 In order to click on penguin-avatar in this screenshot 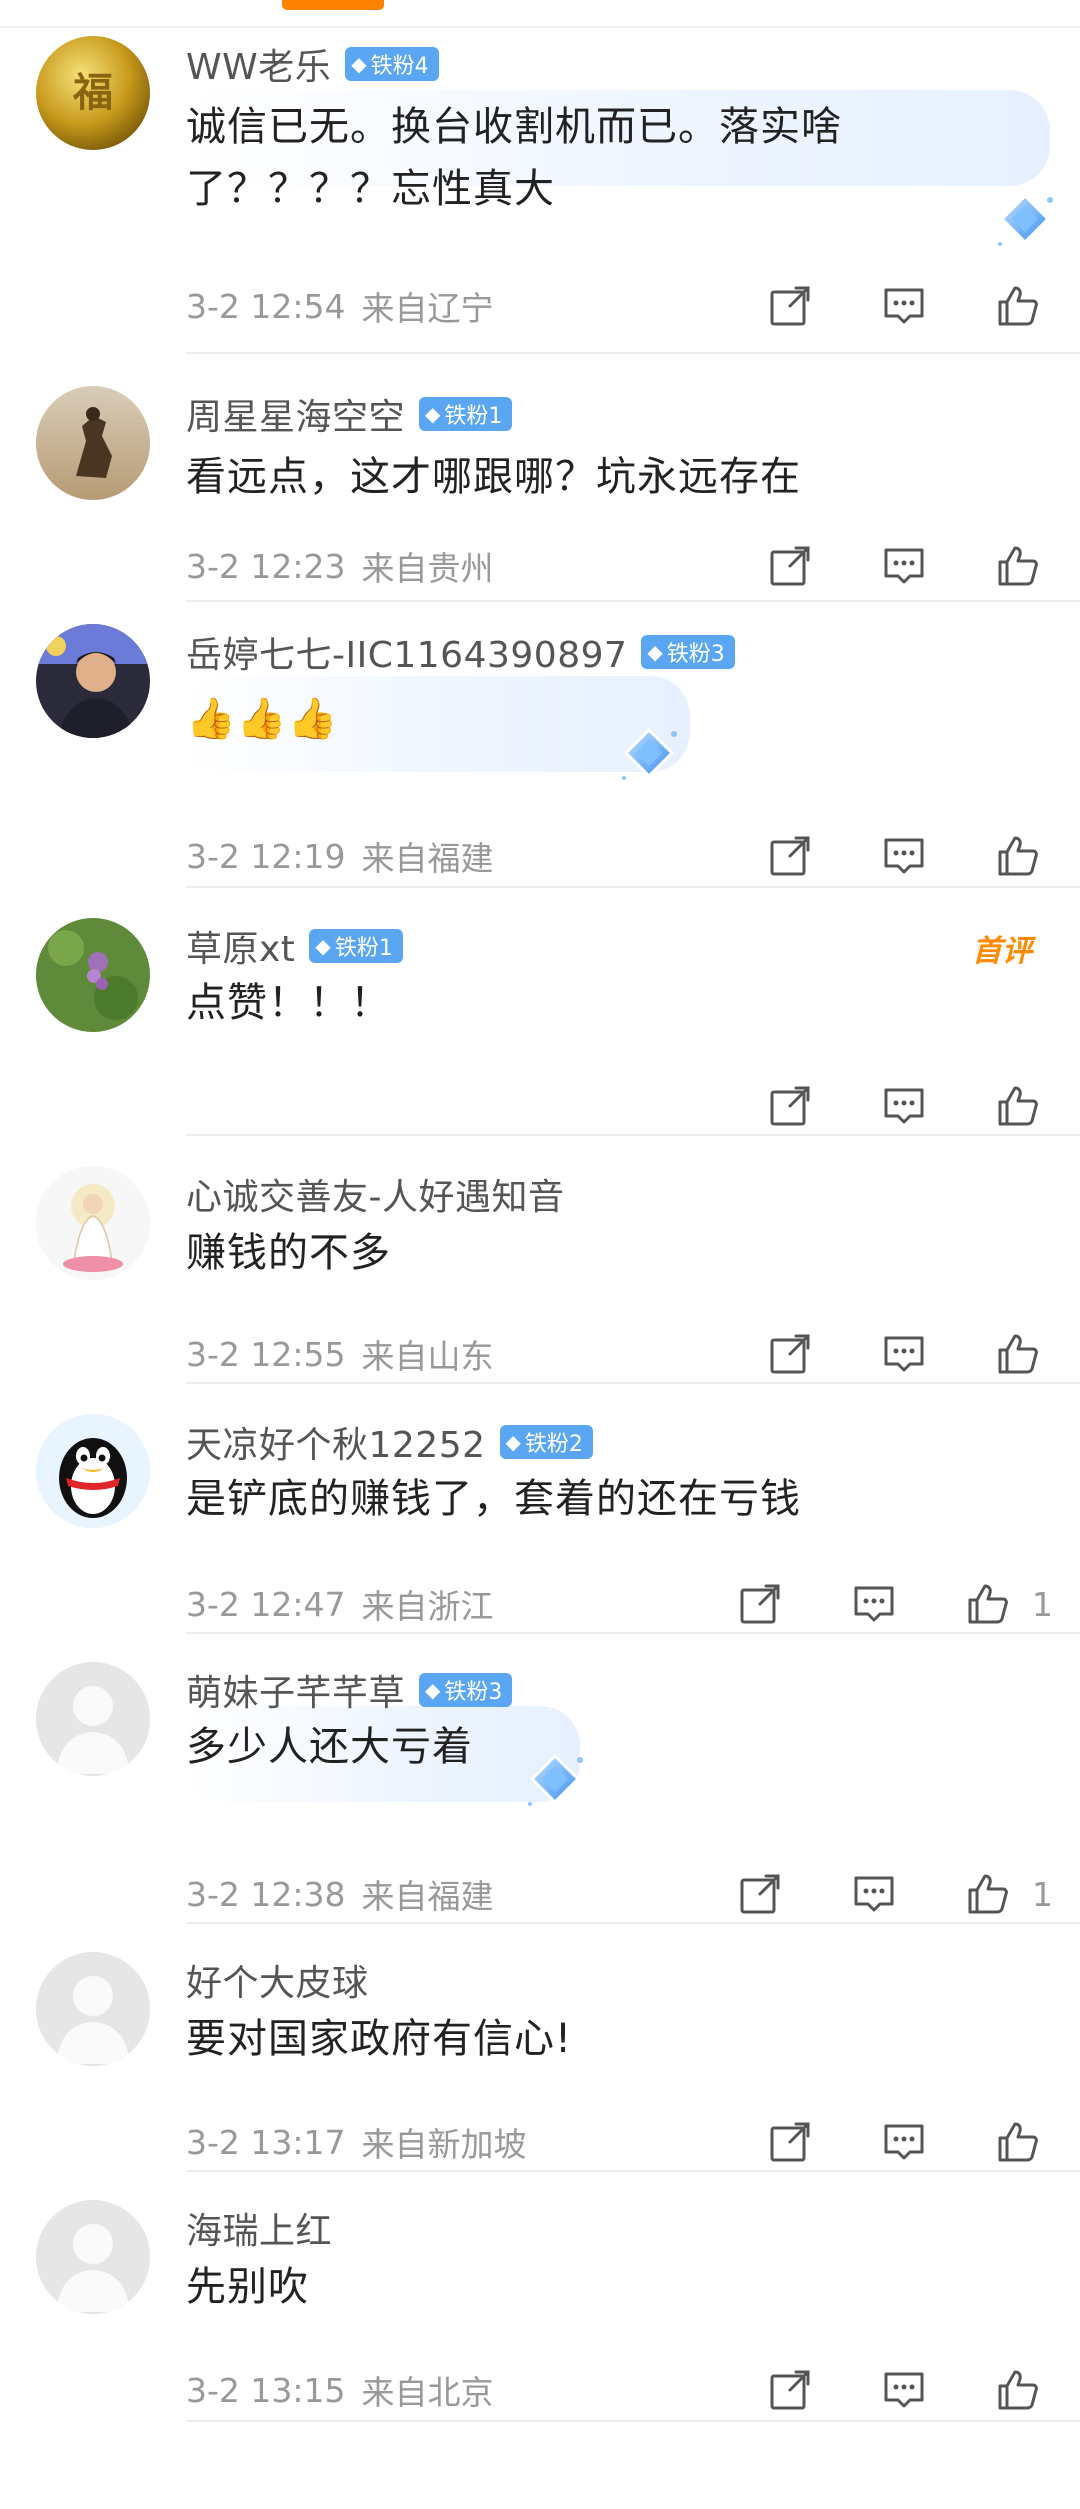, I will do `click(93, 1471)`.